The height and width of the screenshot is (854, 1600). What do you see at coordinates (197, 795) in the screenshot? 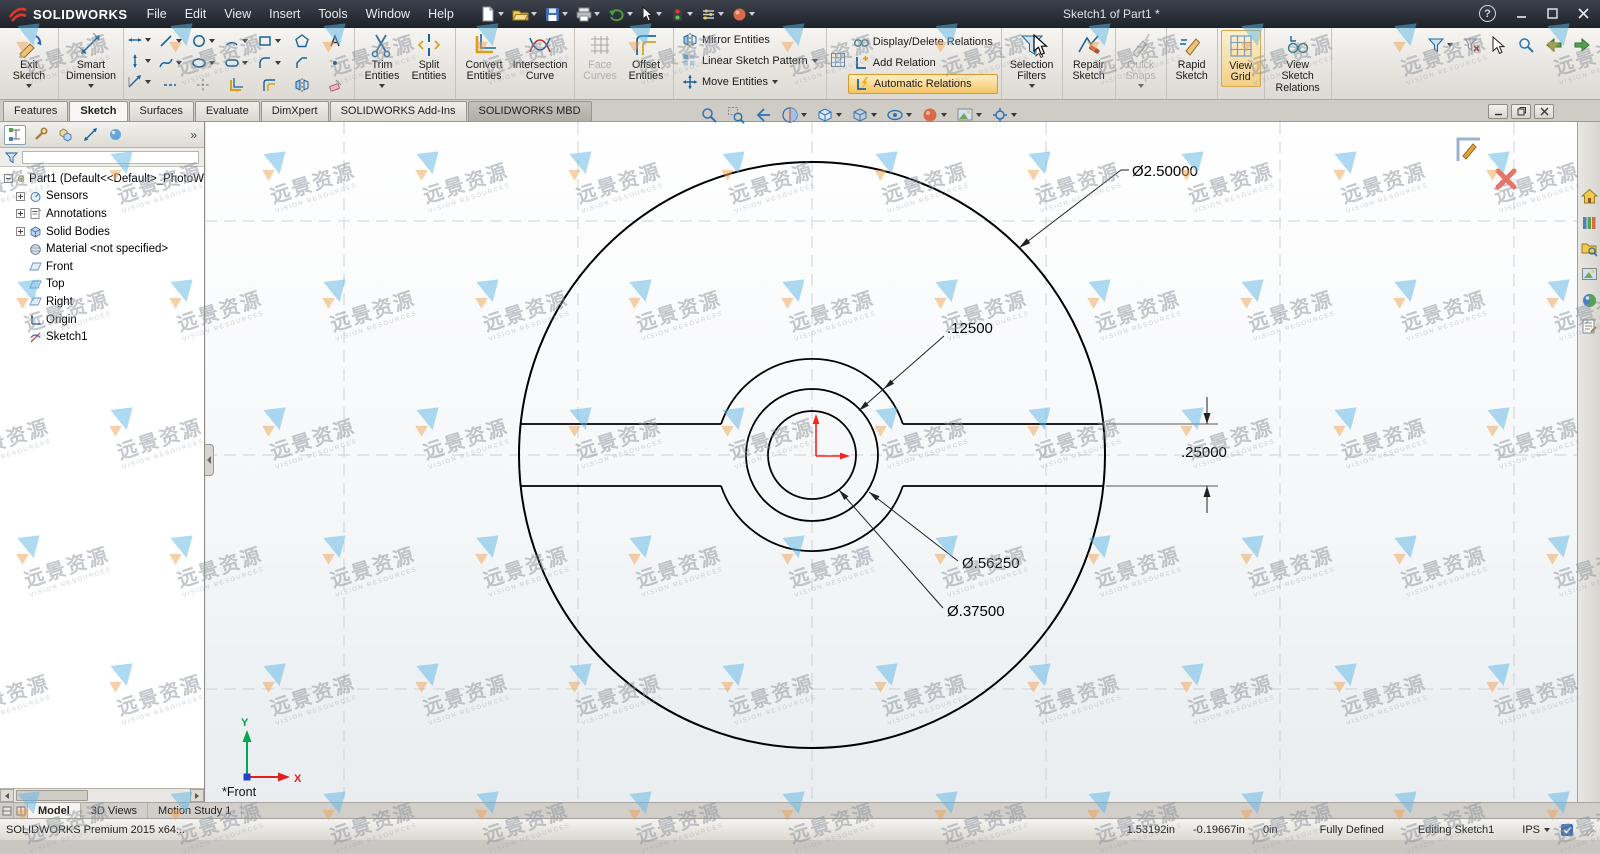
I see `scroll-right-button` at bounding box center [197, 795].